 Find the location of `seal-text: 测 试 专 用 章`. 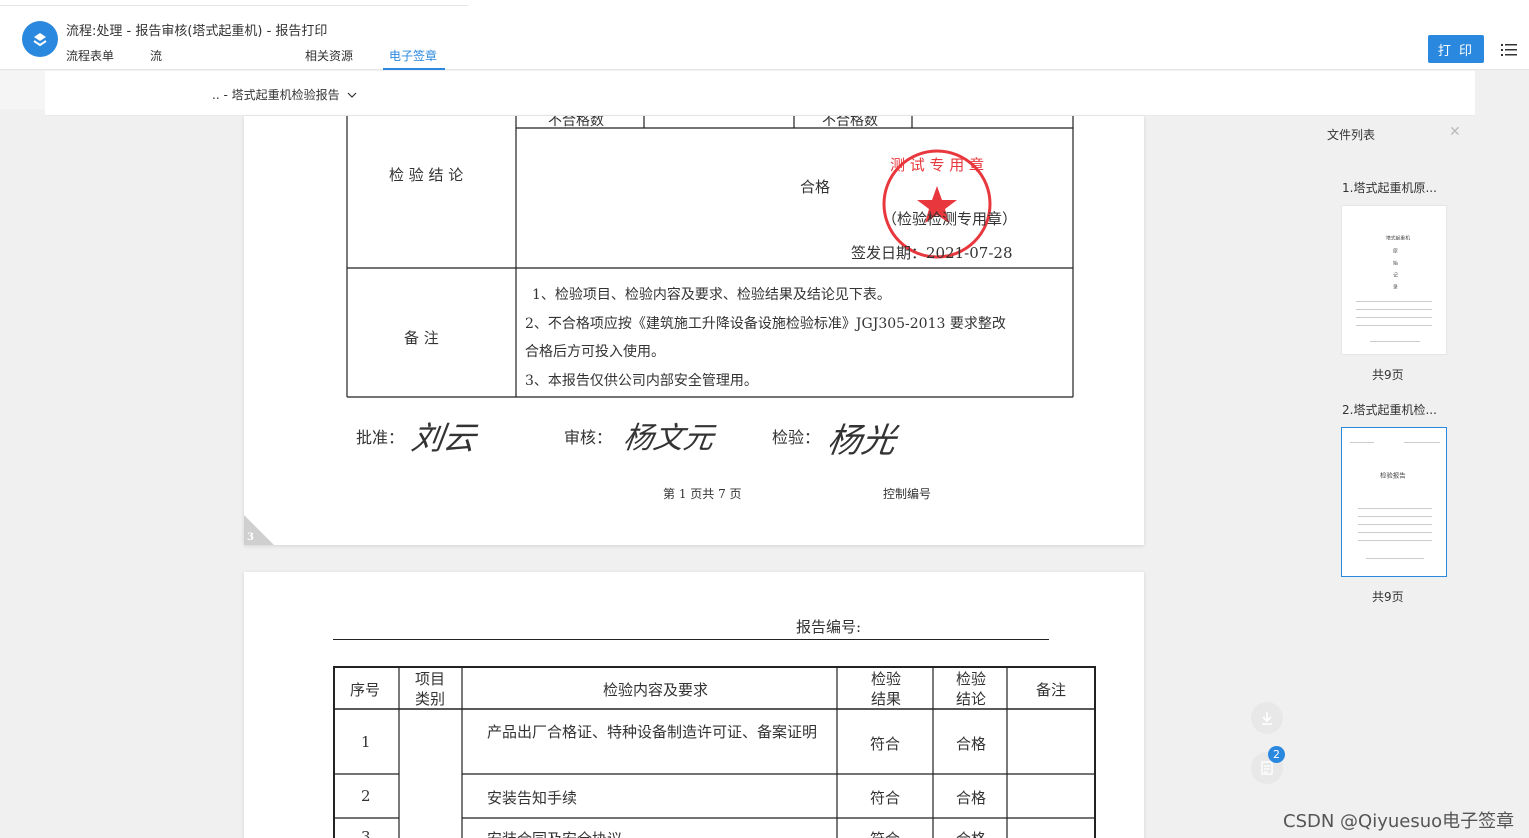

seal-text: 测 试 专 用 章 is located at coordinates (937, 165).